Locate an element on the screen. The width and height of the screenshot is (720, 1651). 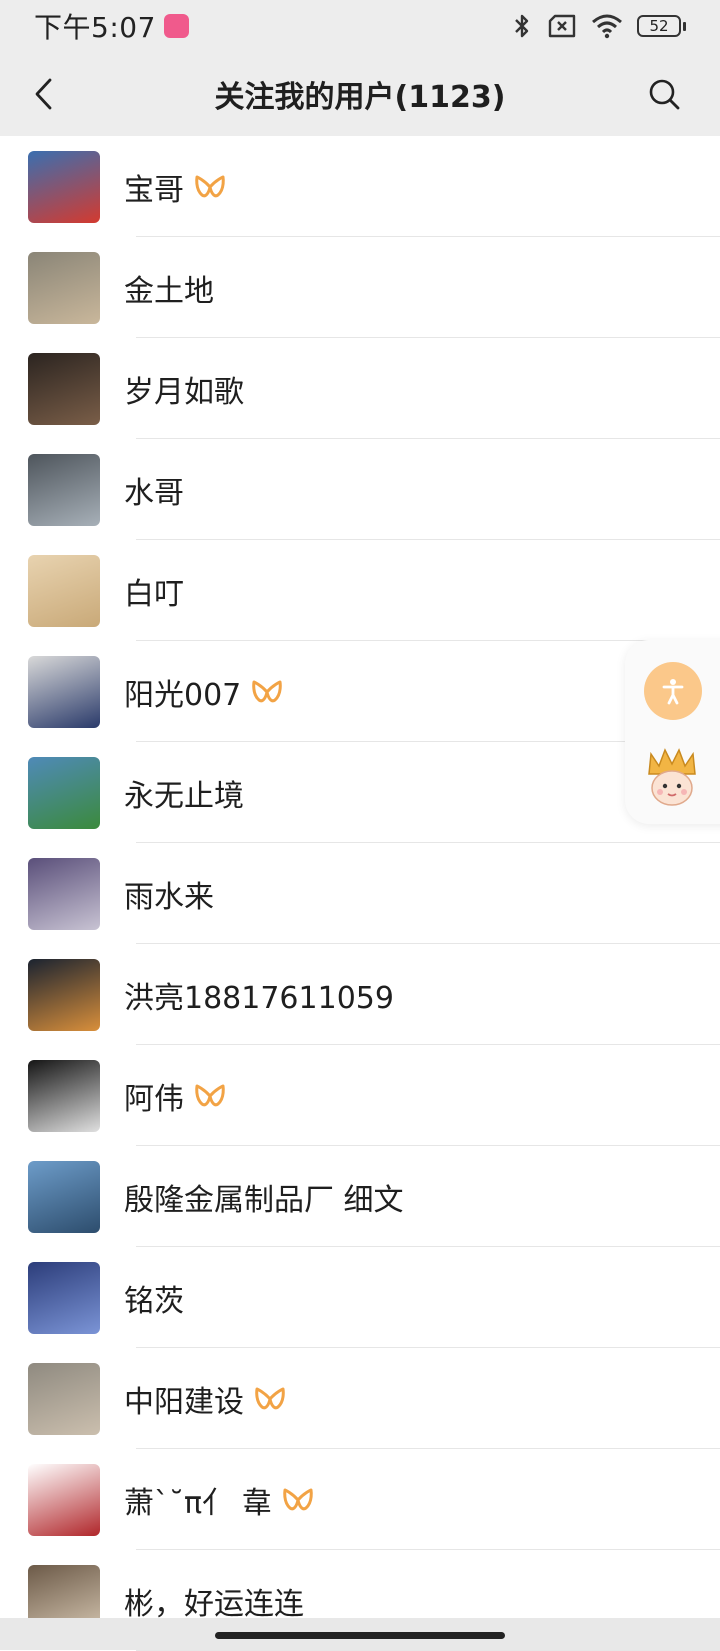
user-name-wrap: 水哥 is located at coordinates (154, 490).